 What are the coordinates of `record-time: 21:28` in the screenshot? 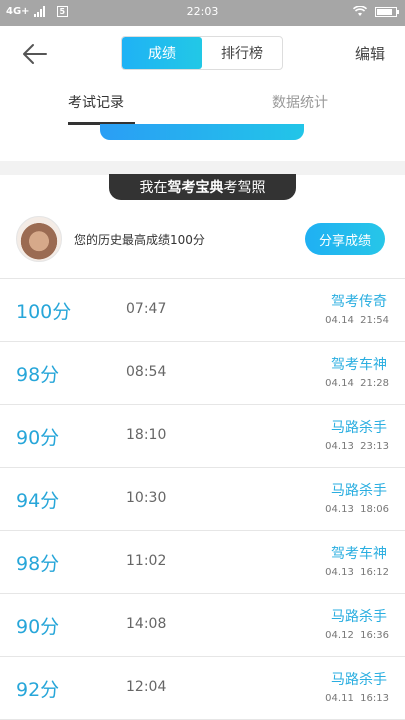 It's located at (374, 383).